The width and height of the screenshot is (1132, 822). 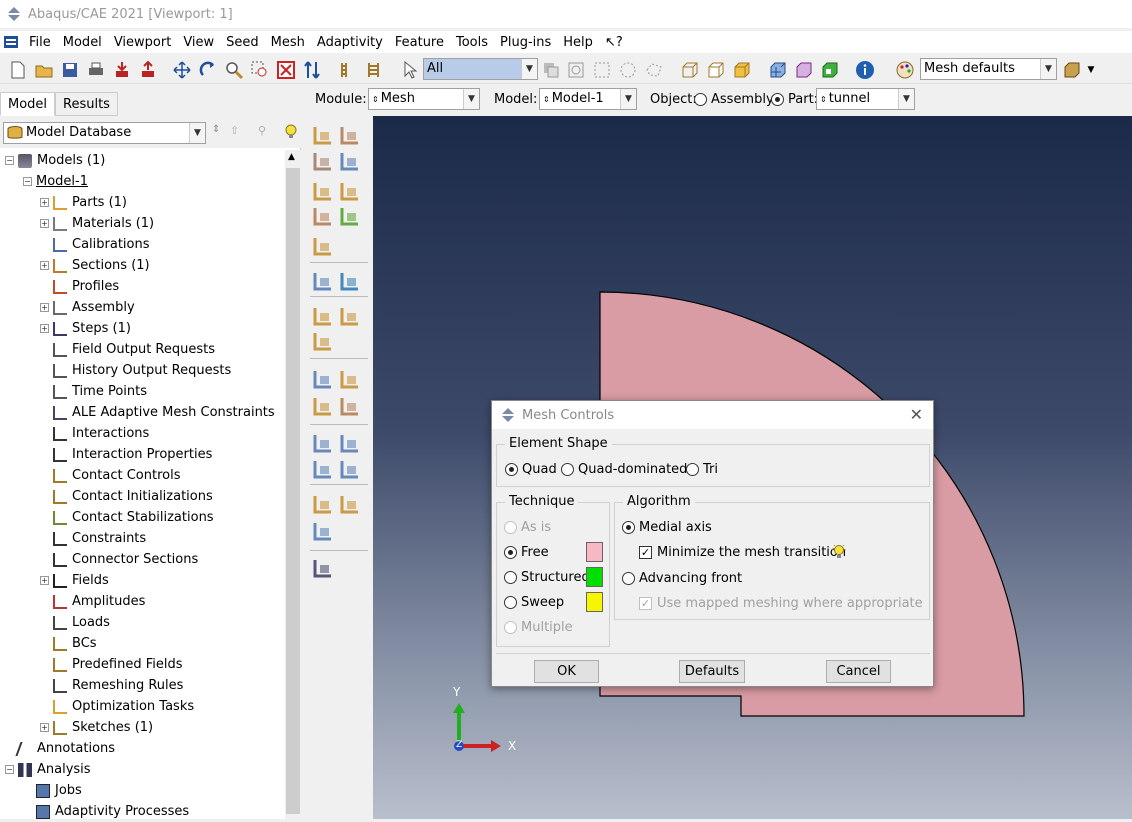 I want to click on assign-element-type-icon, so click(x=325, y=192).